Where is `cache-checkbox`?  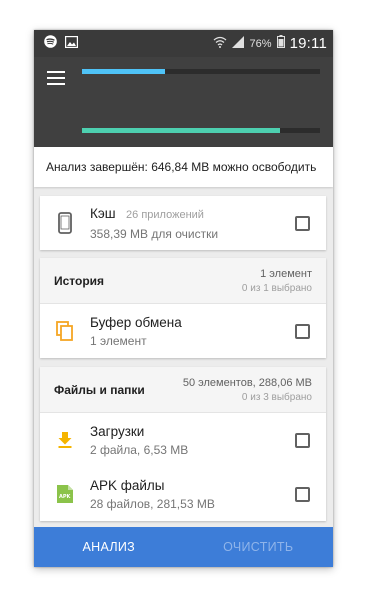
cache-checkbox is located at coordinates (302, 223).